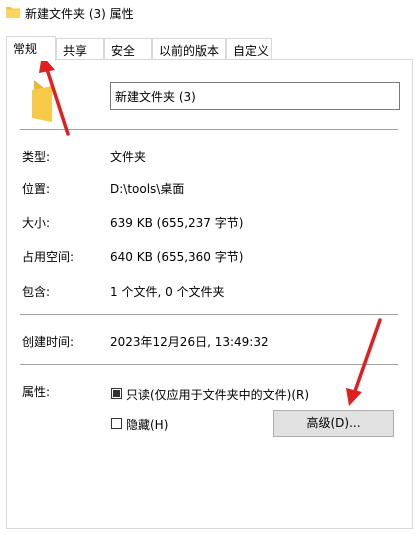  Describe the element at coordinates (147, 424) in the screenshot. I see `hidden-label: 隐藏(H)` at that location.